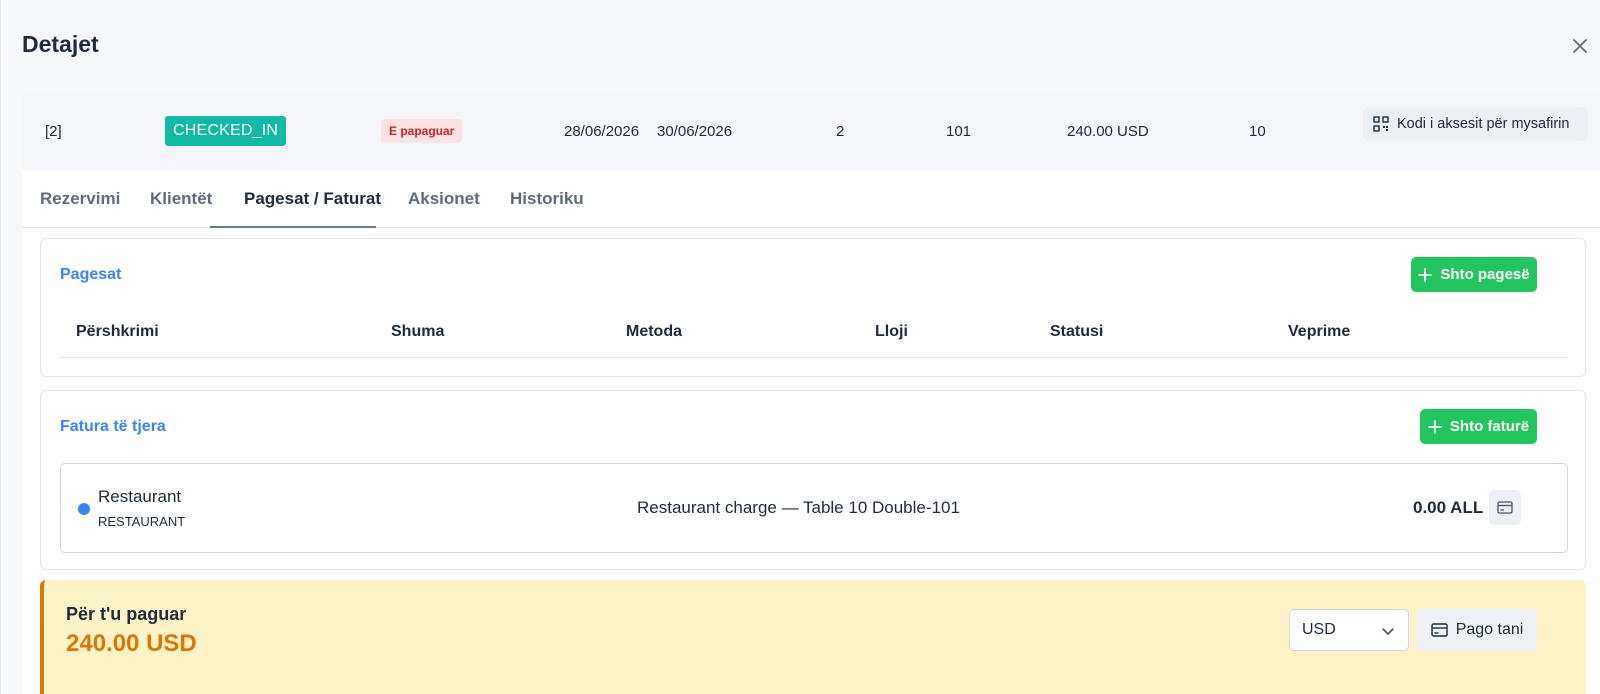 This screenshot has width=1600, height=694. Describe the element at coordinates (1485, 274) in the screenshot. I see `add-payment-label: Shto pagesë` at that location.